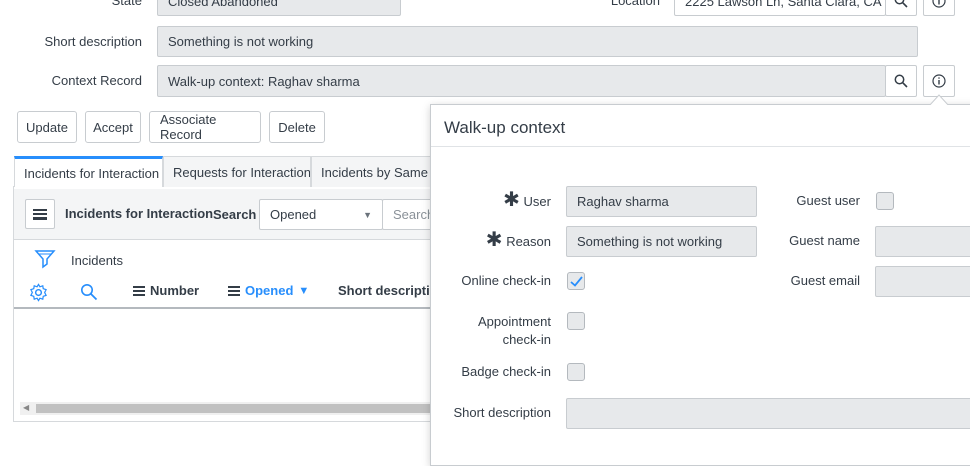  What do you see at coordinates (237, 171) in the screenshot?
I see `tab-requests-for-interaction: Requests for Interaction` at bounding box center [237, 171].